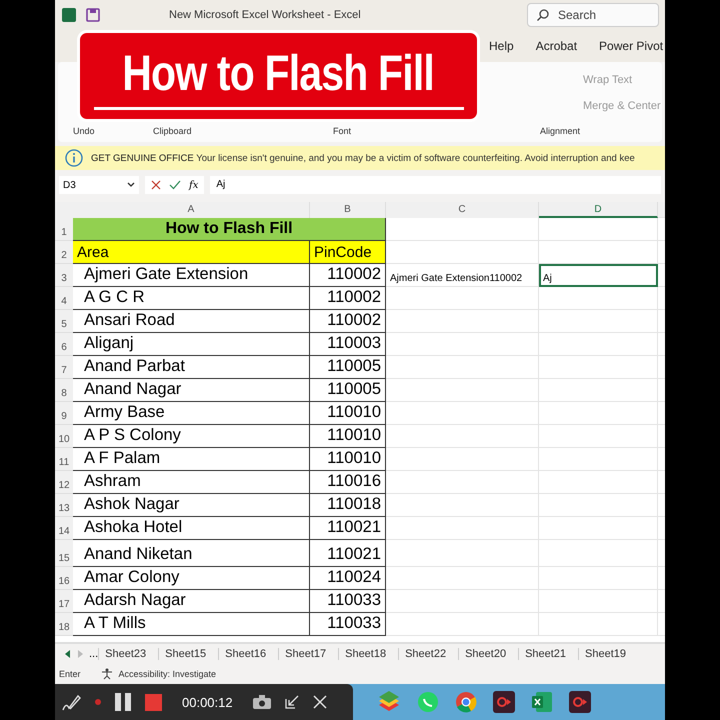  Describe the element at coordinates (598, 275) in the screenshot. I see `table-cell: Aj` at that location.